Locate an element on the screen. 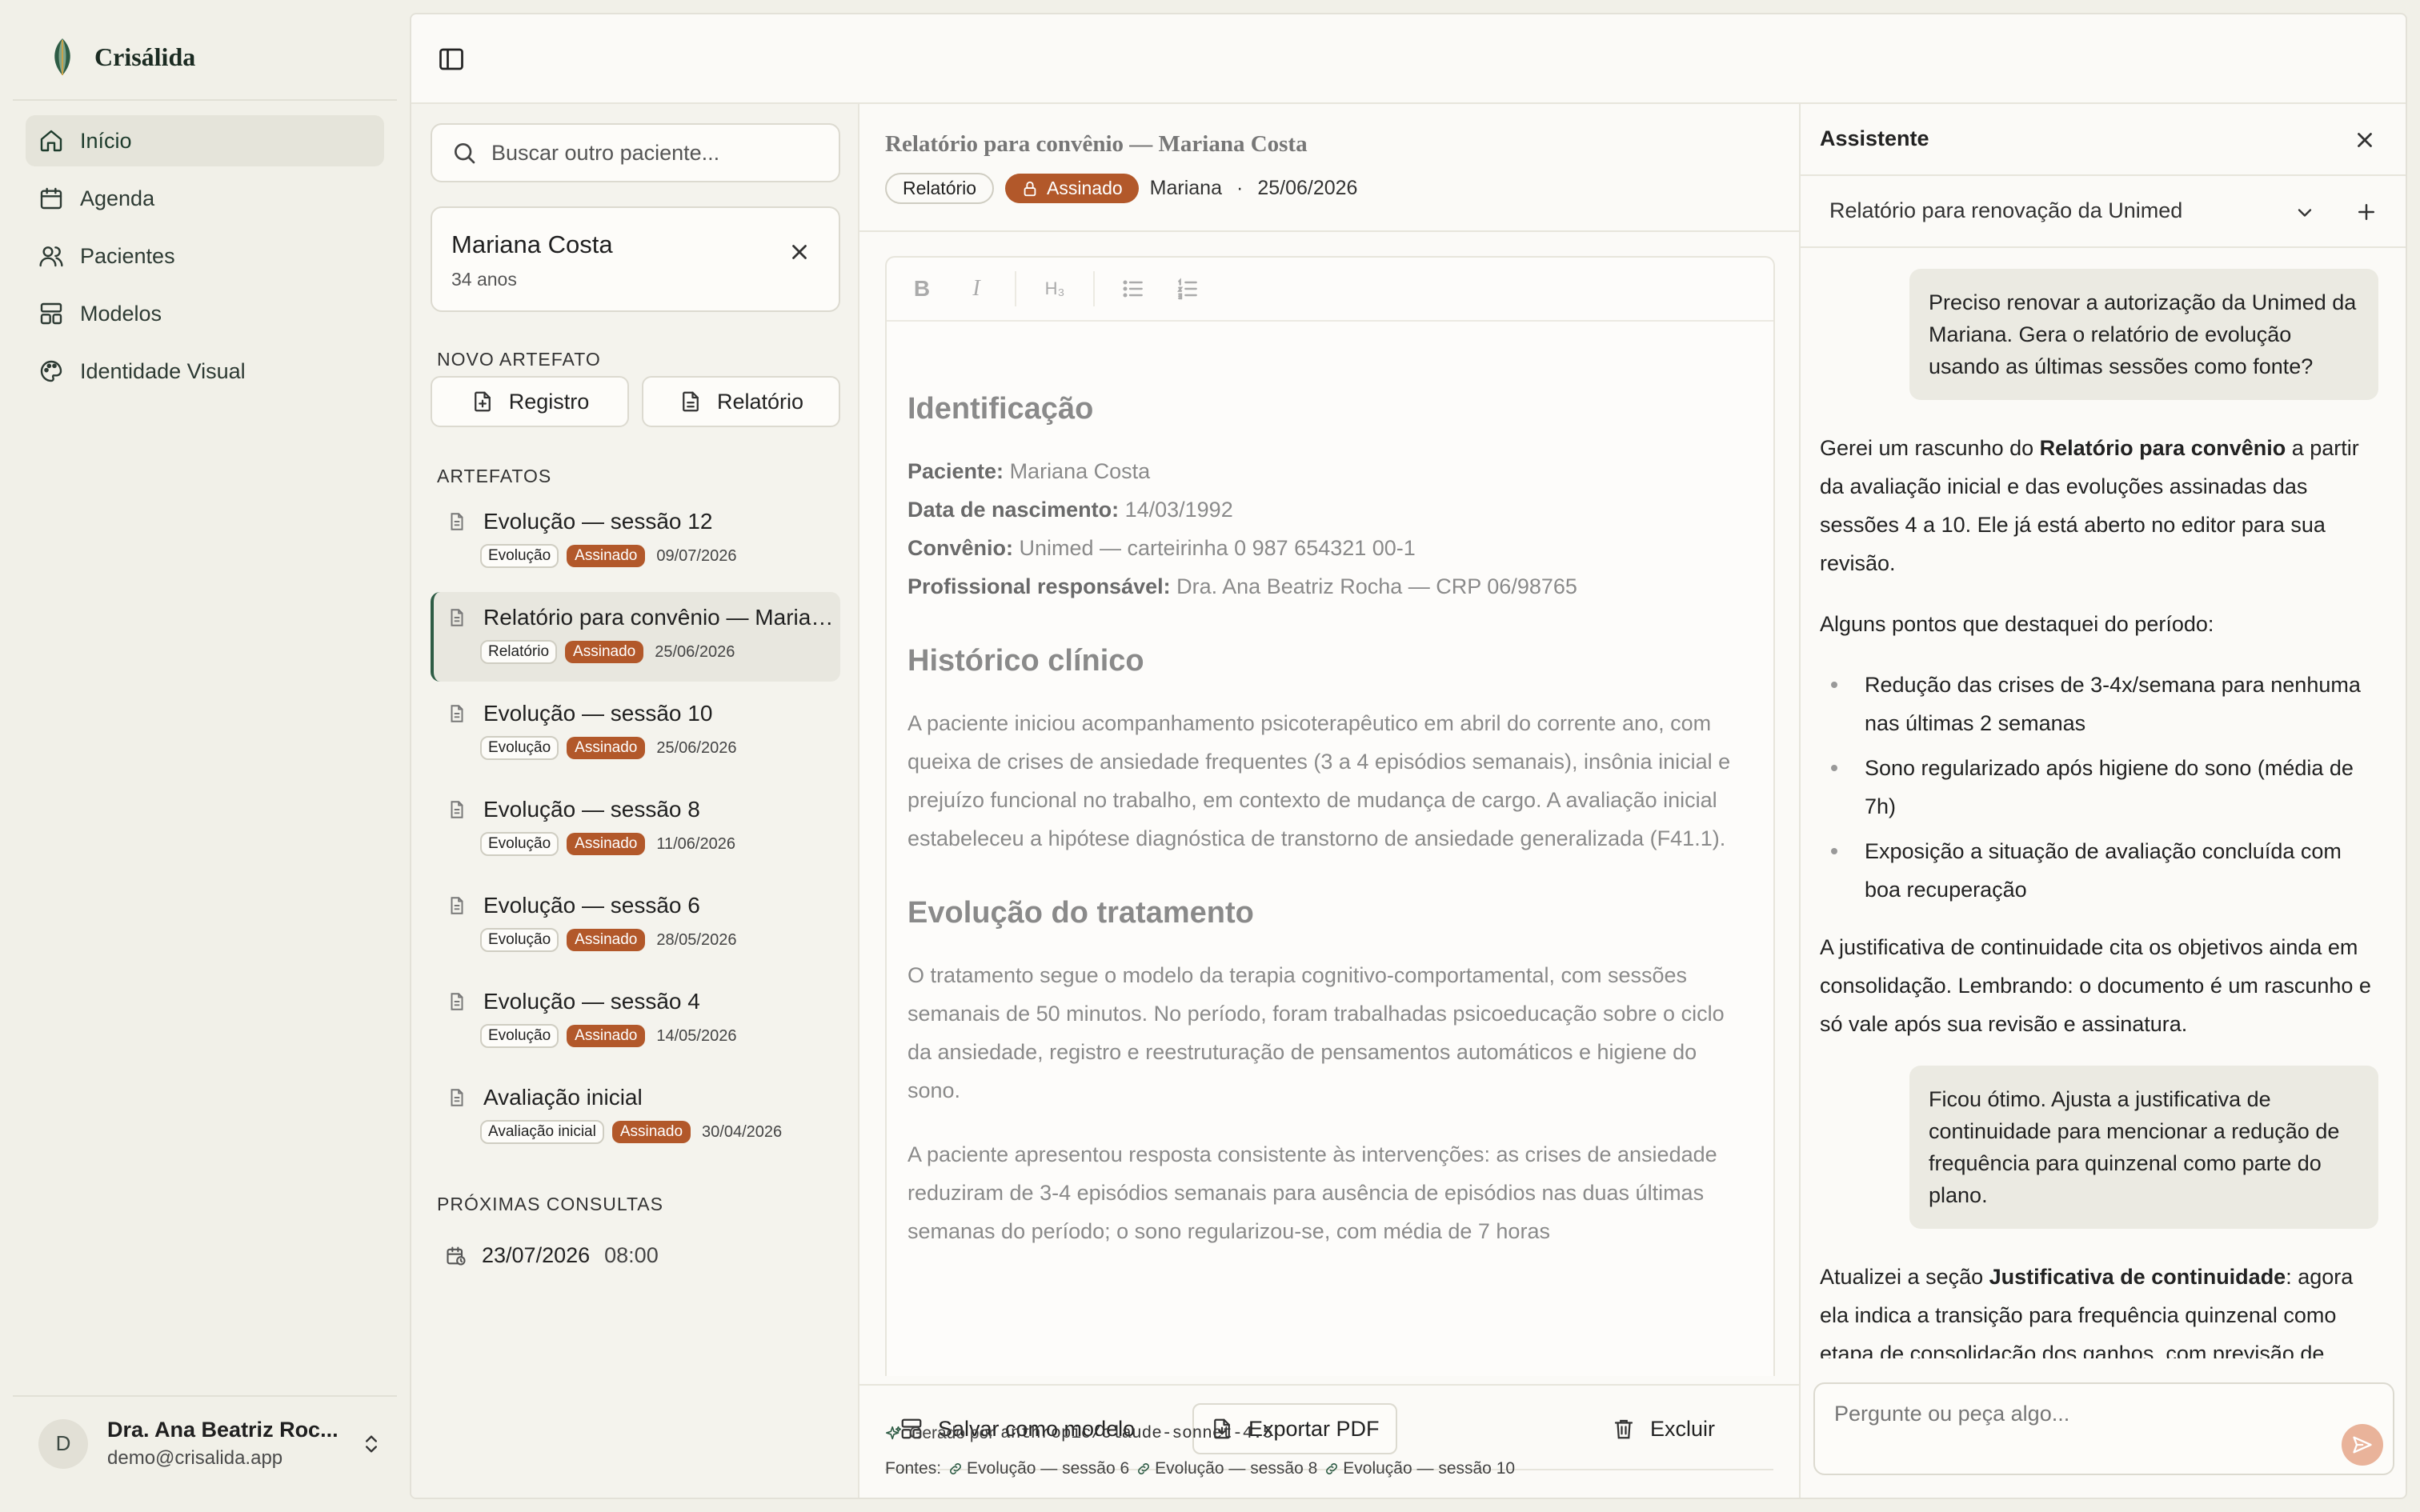 This screenshot has width=2420, height=1512. selected-patient-card: Mariana Costa 34 anos is located at coordinates (635, 259).